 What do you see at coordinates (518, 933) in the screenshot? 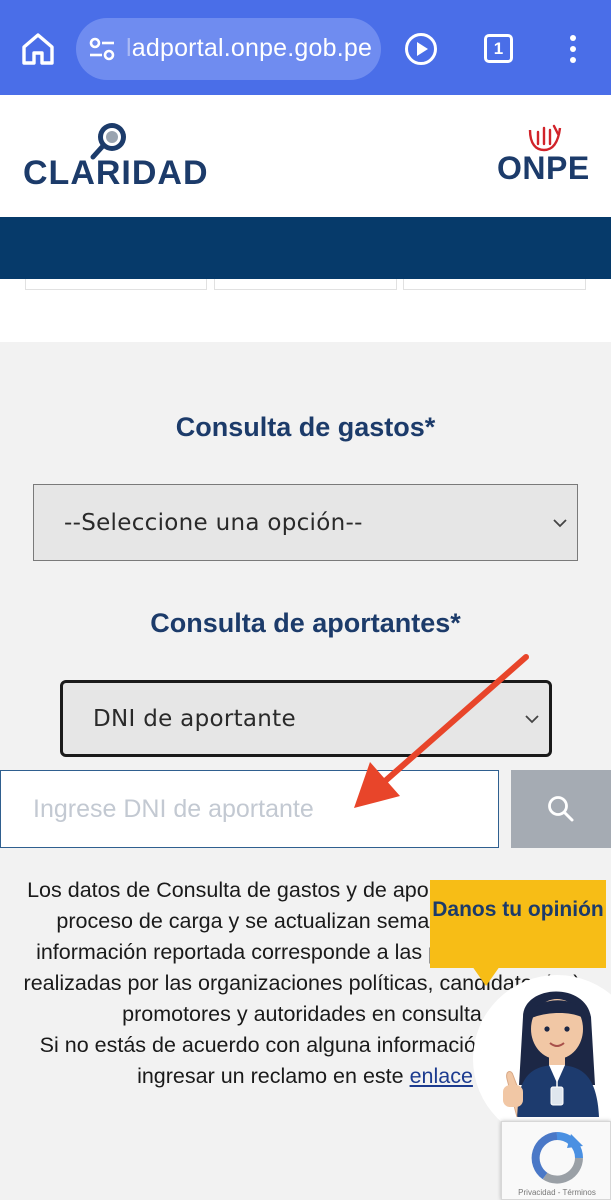
I see `feedback-bubble: Danos tu opinión` at bounding box center [518, 933].